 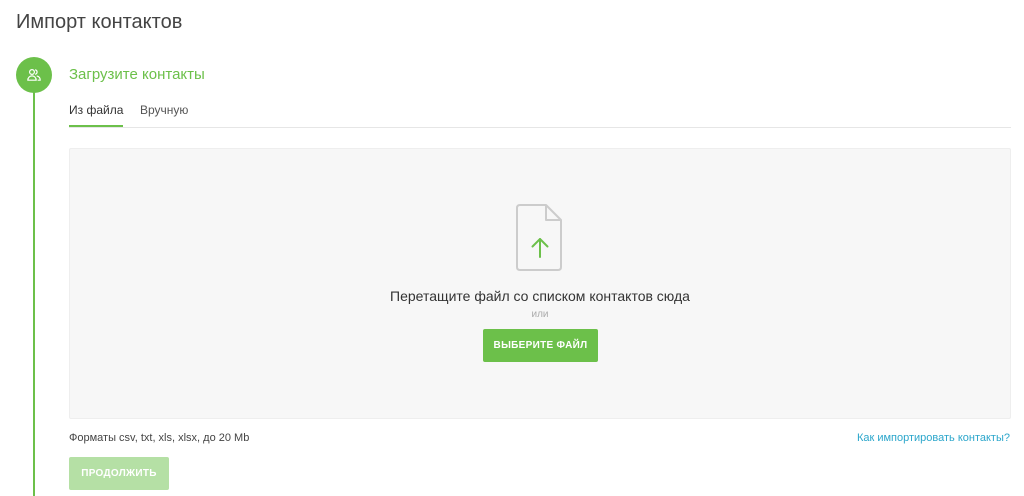 I want to click on supported-formats-text: Форматы csv, txt, xls, xlsx, до 20 Mb, so click(x=159, y=438).